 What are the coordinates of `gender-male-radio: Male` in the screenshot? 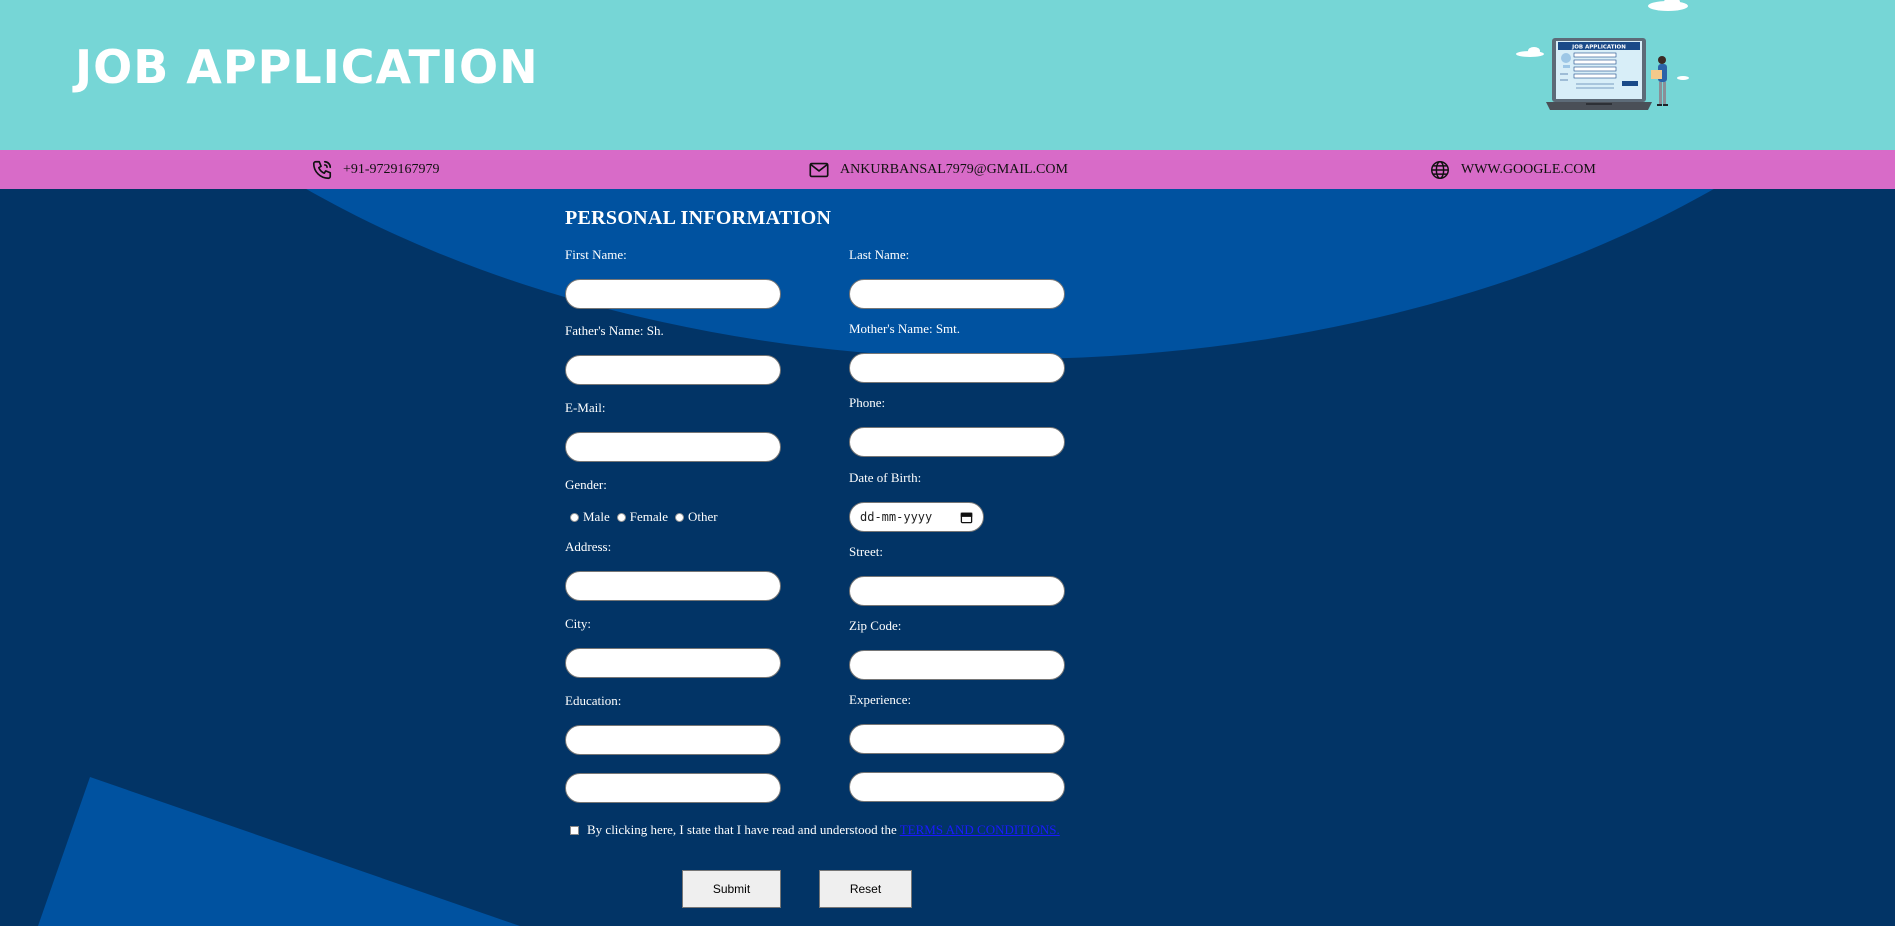 It's located at (590, 517).